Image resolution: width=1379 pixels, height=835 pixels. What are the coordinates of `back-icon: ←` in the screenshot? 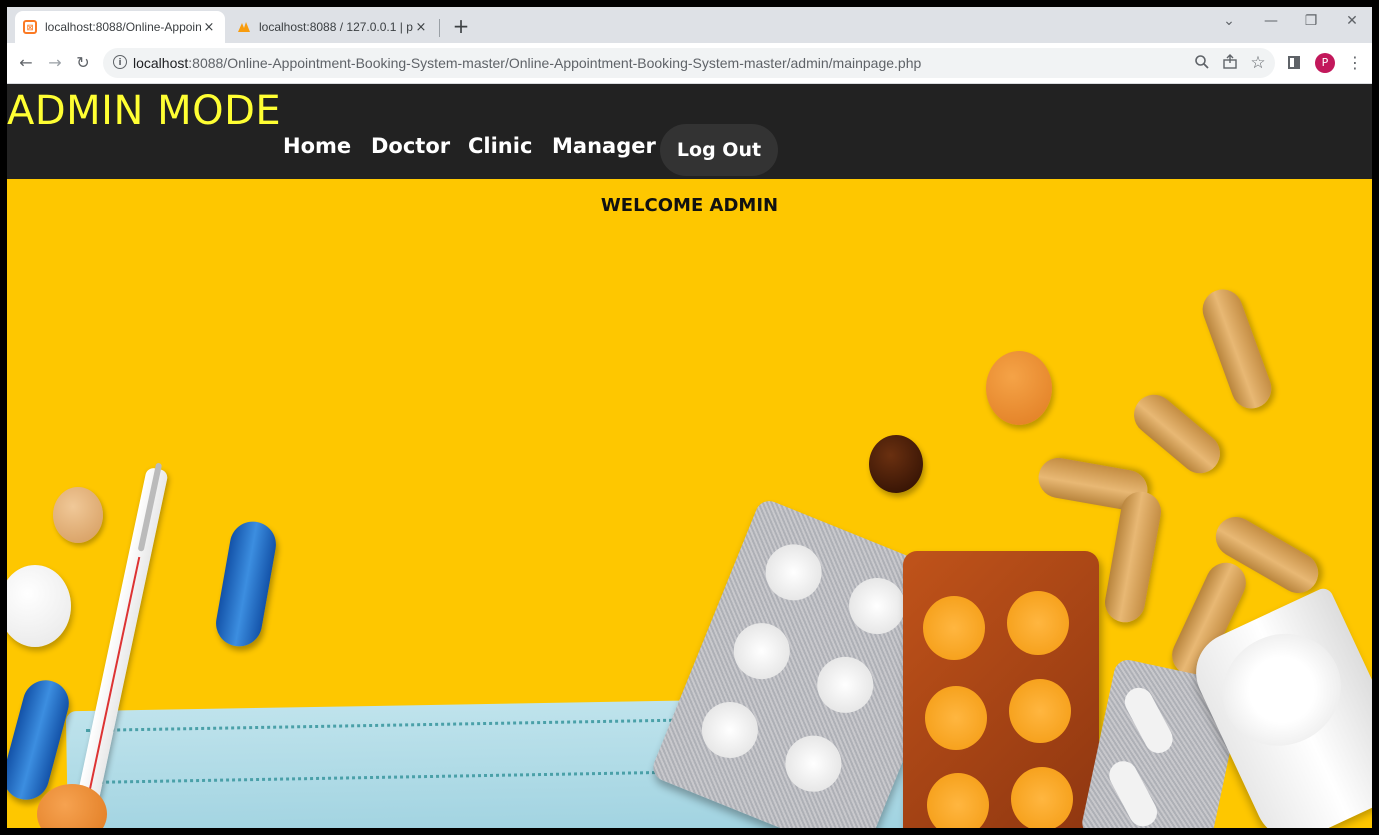 It's located at (26, 63).